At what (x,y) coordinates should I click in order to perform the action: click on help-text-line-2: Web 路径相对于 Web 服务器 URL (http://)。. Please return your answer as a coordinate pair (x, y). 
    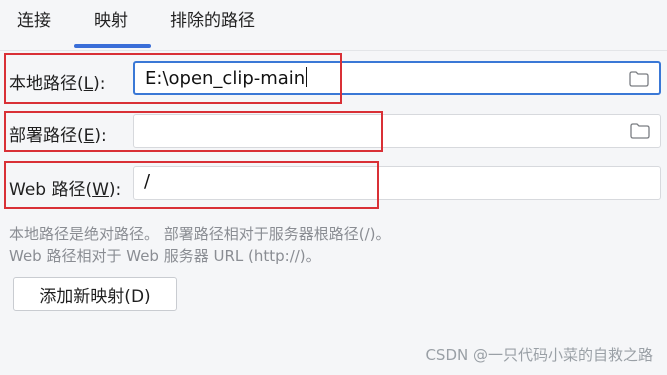
    Looking at the image, I should click on (165, 256).